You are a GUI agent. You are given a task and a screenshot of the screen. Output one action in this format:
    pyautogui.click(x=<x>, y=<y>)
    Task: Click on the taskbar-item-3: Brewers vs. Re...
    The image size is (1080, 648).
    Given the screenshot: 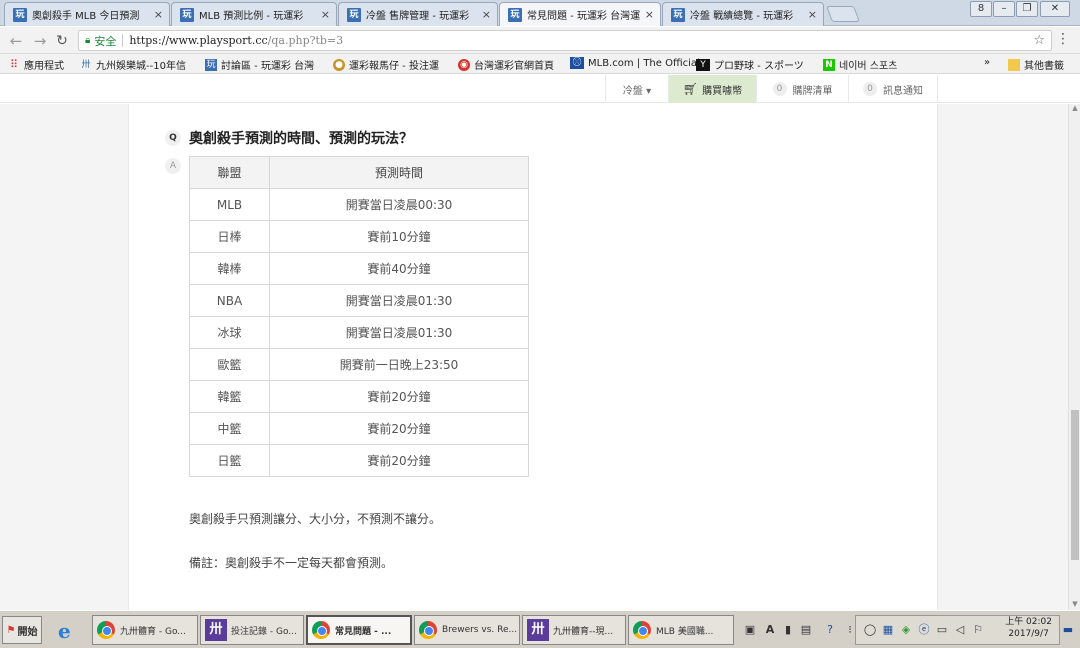 What is the action you would take?
    pyautogui.click(x=467, y=630)
    